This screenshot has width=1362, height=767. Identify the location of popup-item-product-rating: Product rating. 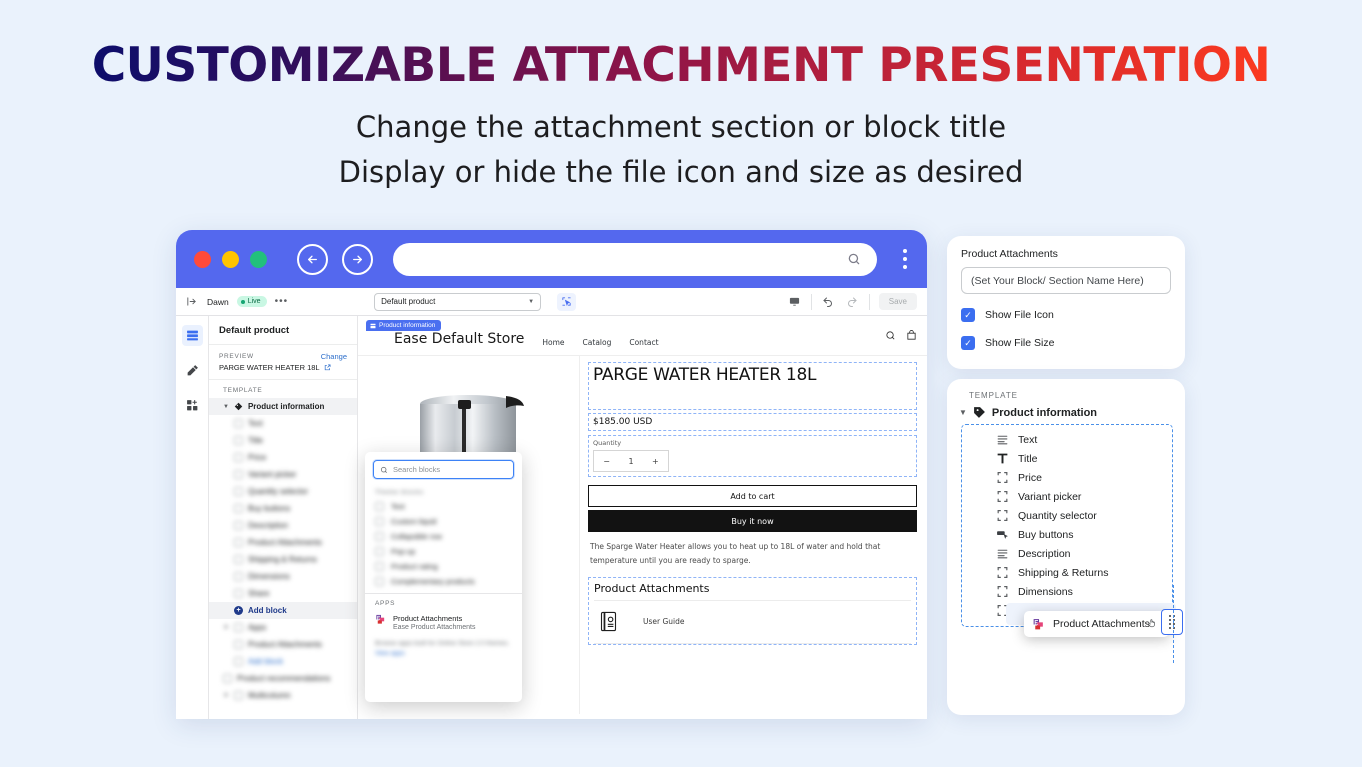
(443, 566).